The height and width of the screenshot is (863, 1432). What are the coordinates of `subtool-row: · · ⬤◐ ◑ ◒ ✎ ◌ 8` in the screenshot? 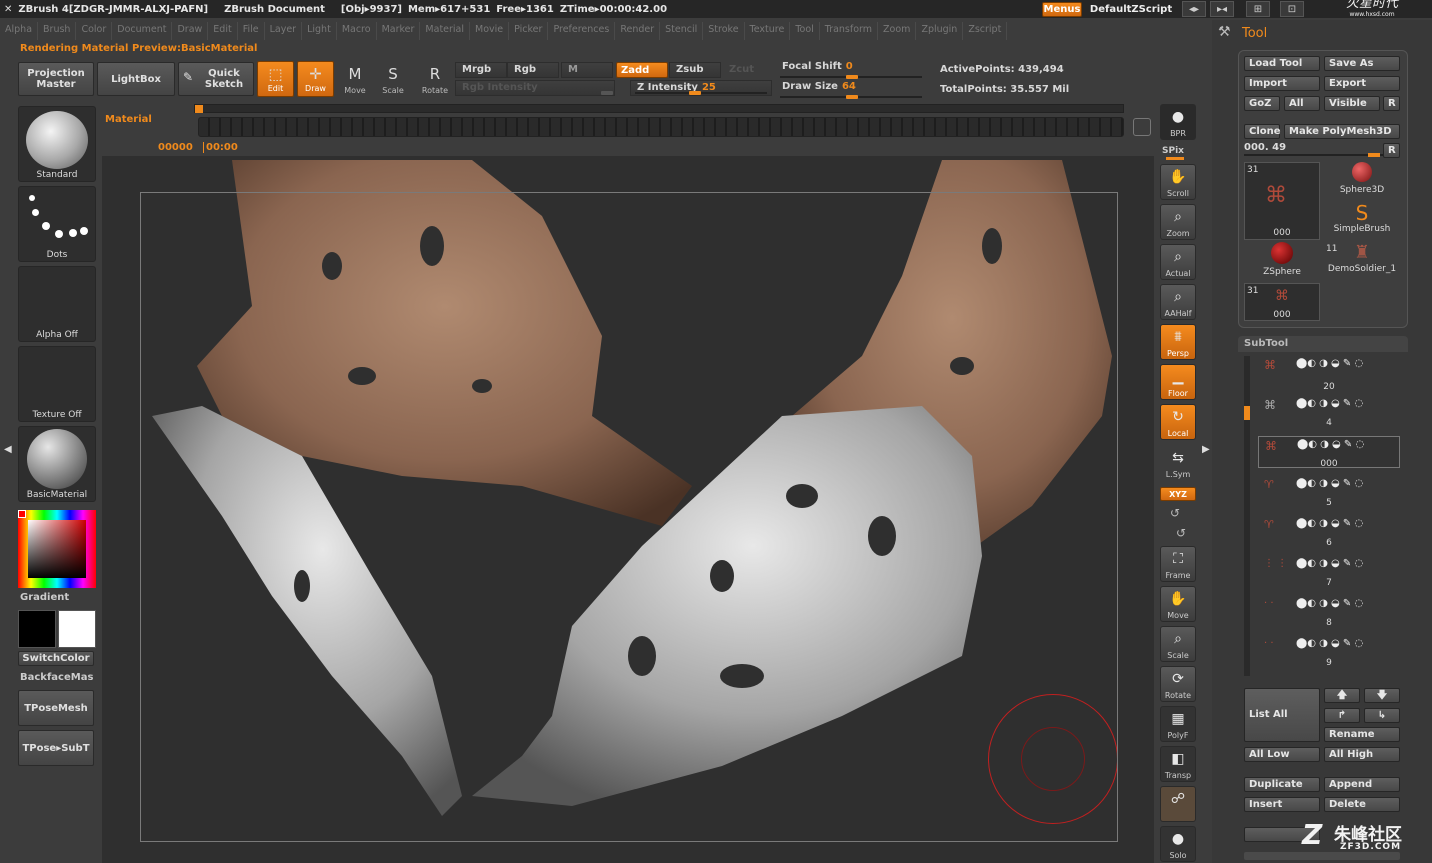 It's located at (1329, 612).